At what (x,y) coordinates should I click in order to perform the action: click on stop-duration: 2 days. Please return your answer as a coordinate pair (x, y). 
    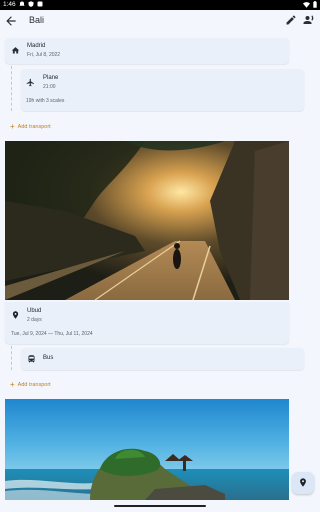
    Looking at the image, I should click on (34, 320).